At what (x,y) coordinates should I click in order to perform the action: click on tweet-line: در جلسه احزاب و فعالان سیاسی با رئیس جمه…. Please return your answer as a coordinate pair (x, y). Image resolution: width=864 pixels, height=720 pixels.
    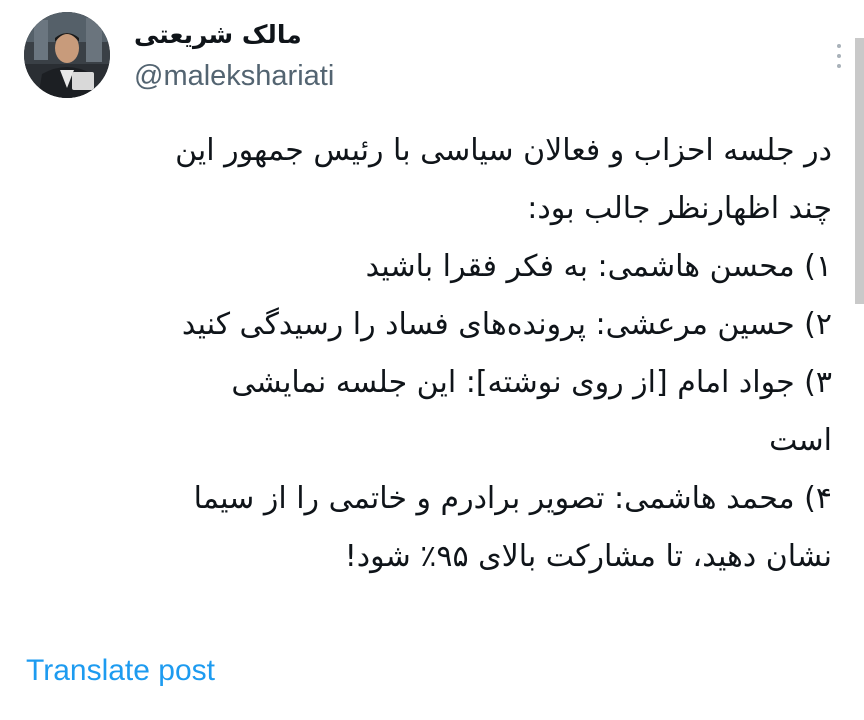
    Looking at the image, I should click on (503, 150).